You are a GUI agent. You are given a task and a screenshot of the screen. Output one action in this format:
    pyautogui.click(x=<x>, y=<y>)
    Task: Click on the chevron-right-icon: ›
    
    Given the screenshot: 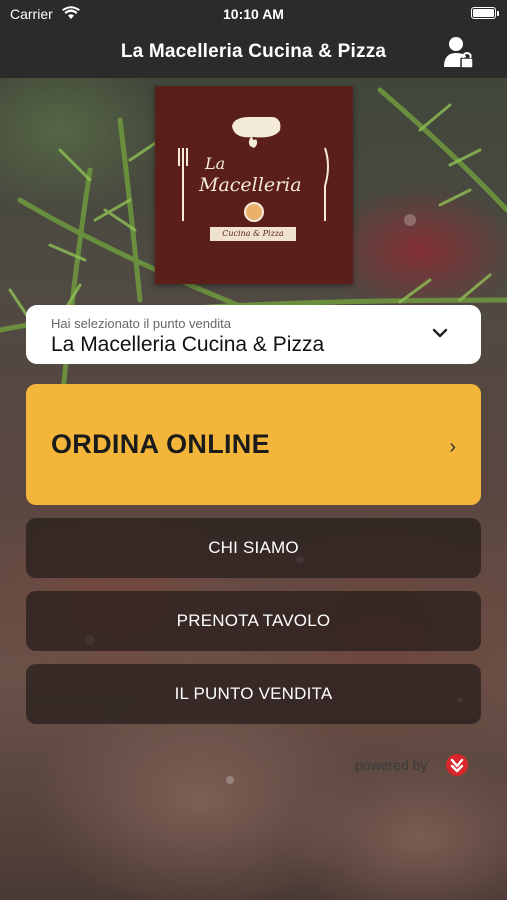 What is the action you would take?
    pyautogui.click(x=452, y=447)
    